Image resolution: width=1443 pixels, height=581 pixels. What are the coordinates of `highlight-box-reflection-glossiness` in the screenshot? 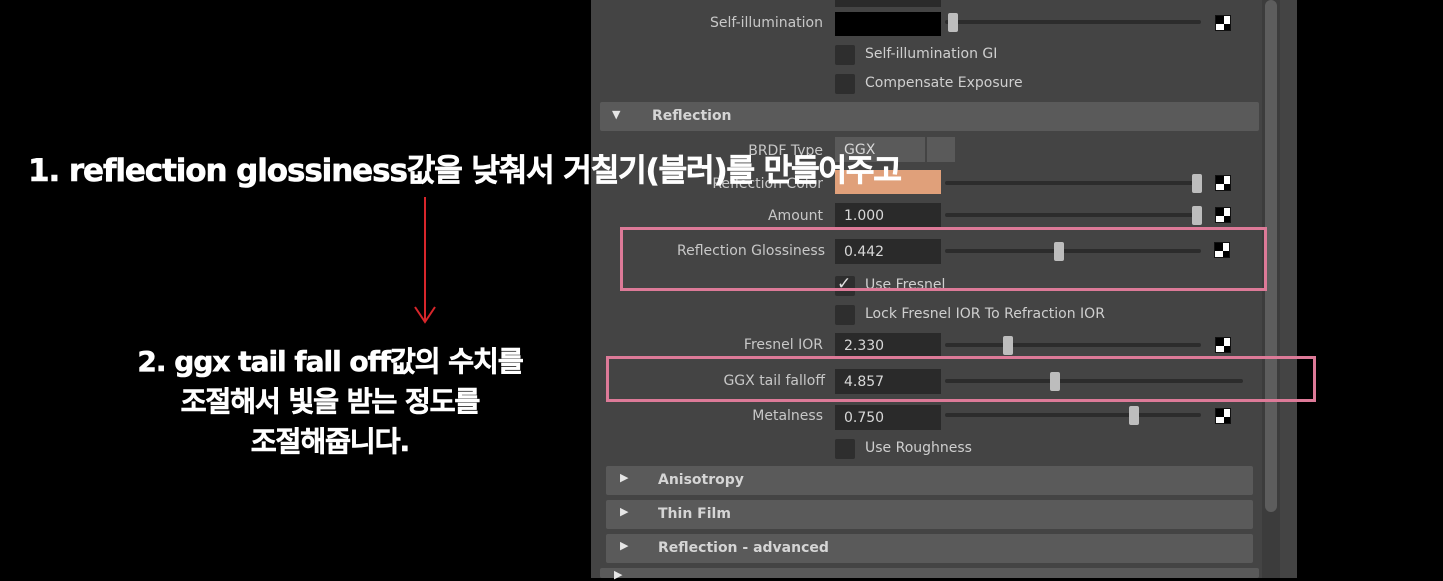 It's located at (943, 259).